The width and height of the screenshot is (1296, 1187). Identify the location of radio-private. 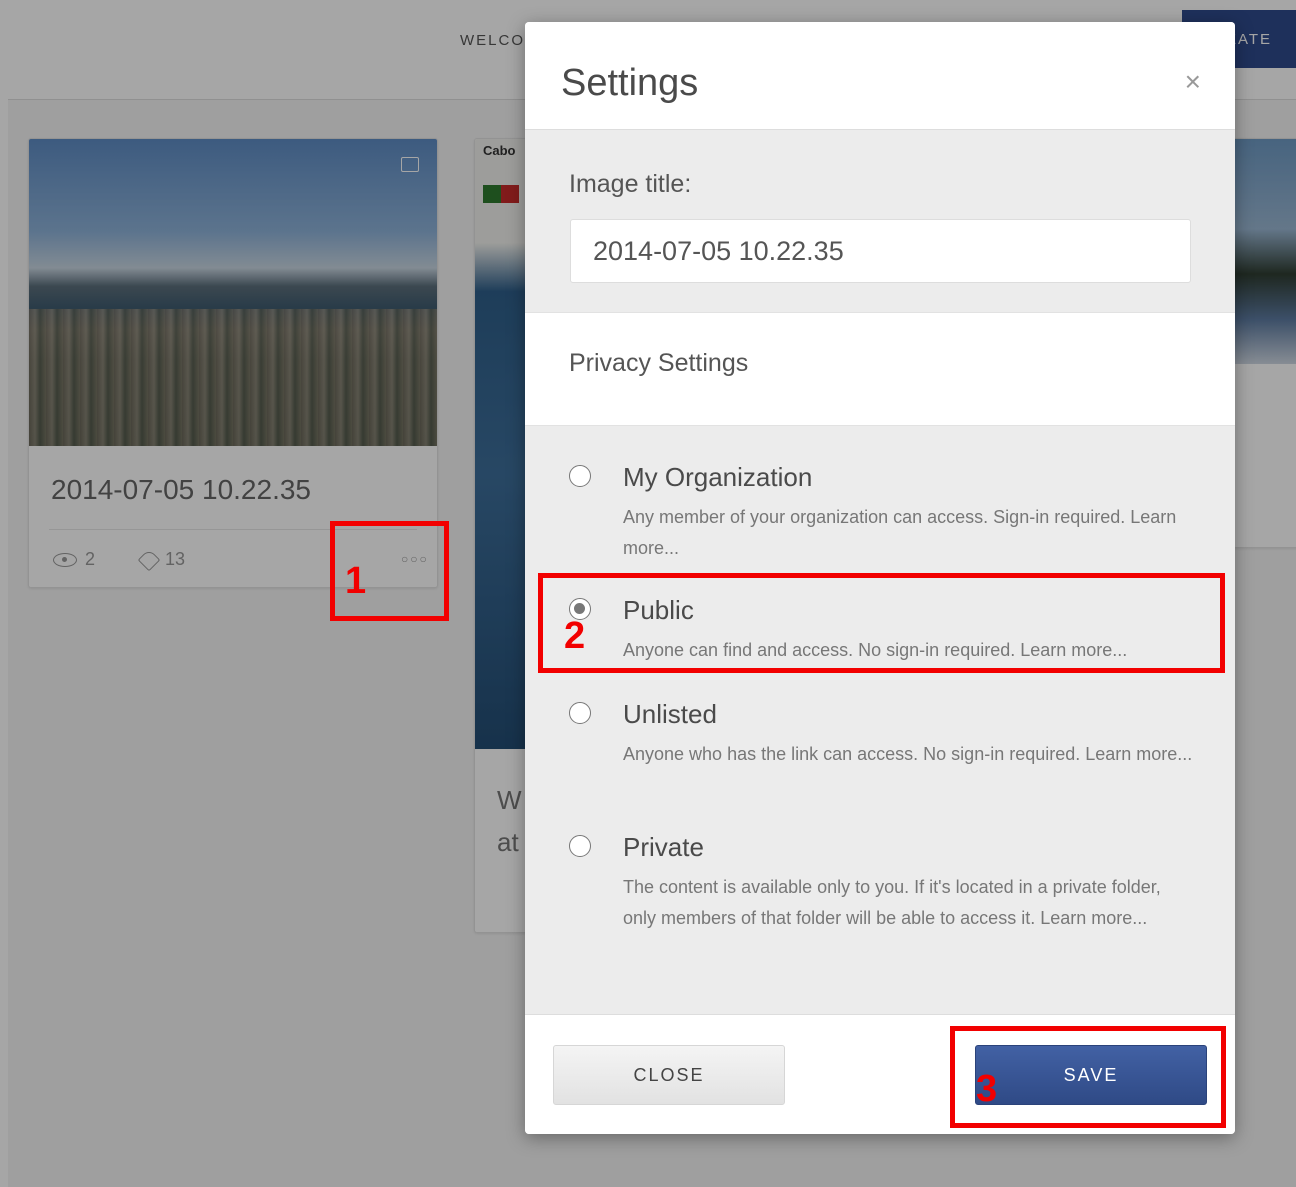
(580, 846).